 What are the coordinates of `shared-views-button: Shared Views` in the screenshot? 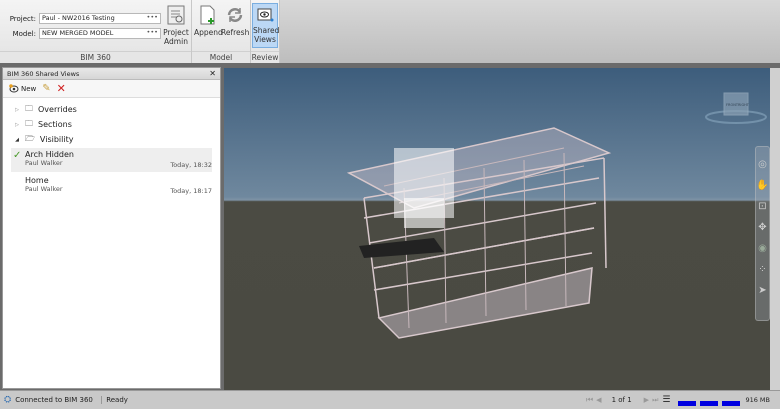 It's located at (266, 25).